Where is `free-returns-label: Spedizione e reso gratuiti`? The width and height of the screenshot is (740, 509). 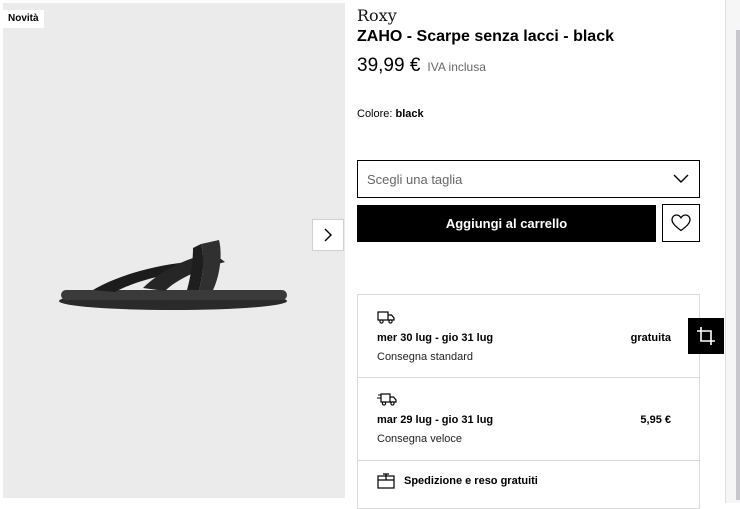 free-returns-label: Spedizione e reso gratuiti is located at coordinates (471, 481).